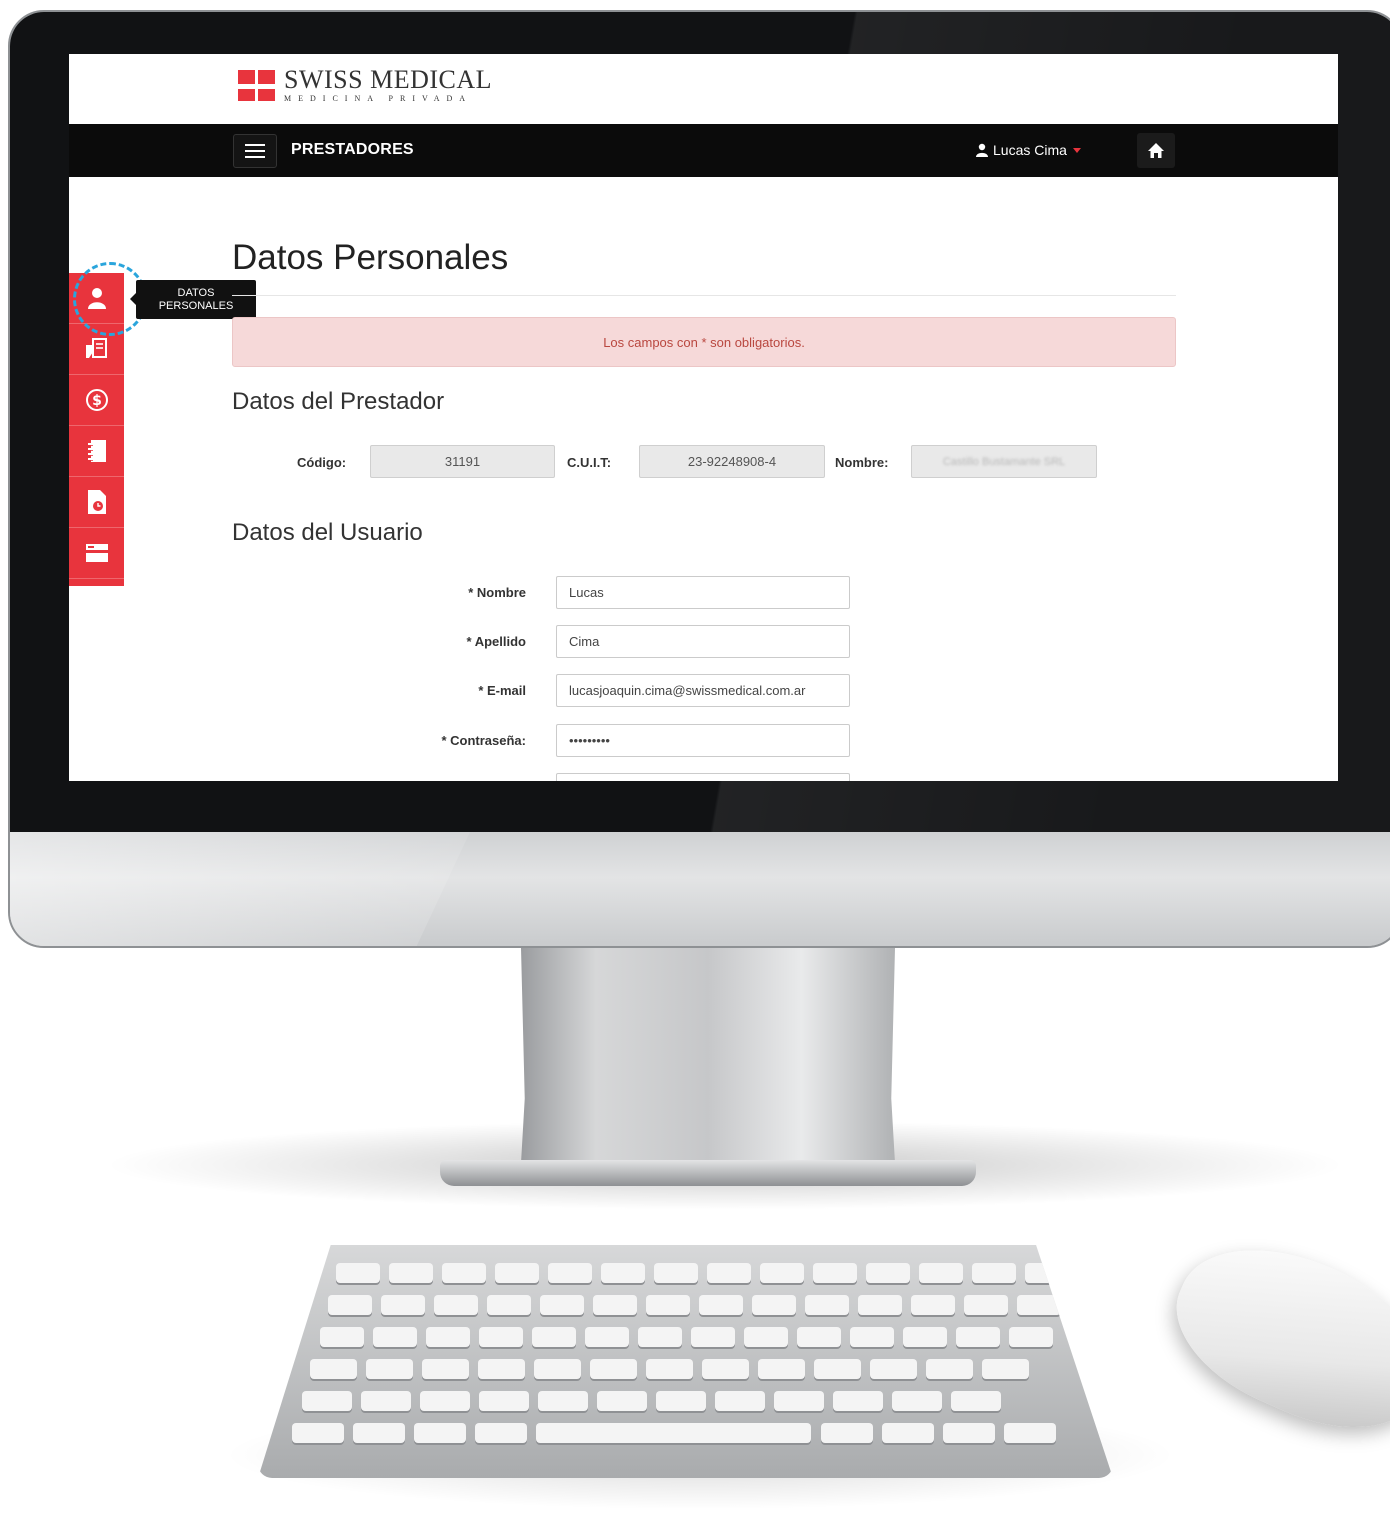  What do you see at coordinates (862, 462) in the screenshot?
I see `nombre-prestador-label: Nombre:` at bounding box center [862, 462].